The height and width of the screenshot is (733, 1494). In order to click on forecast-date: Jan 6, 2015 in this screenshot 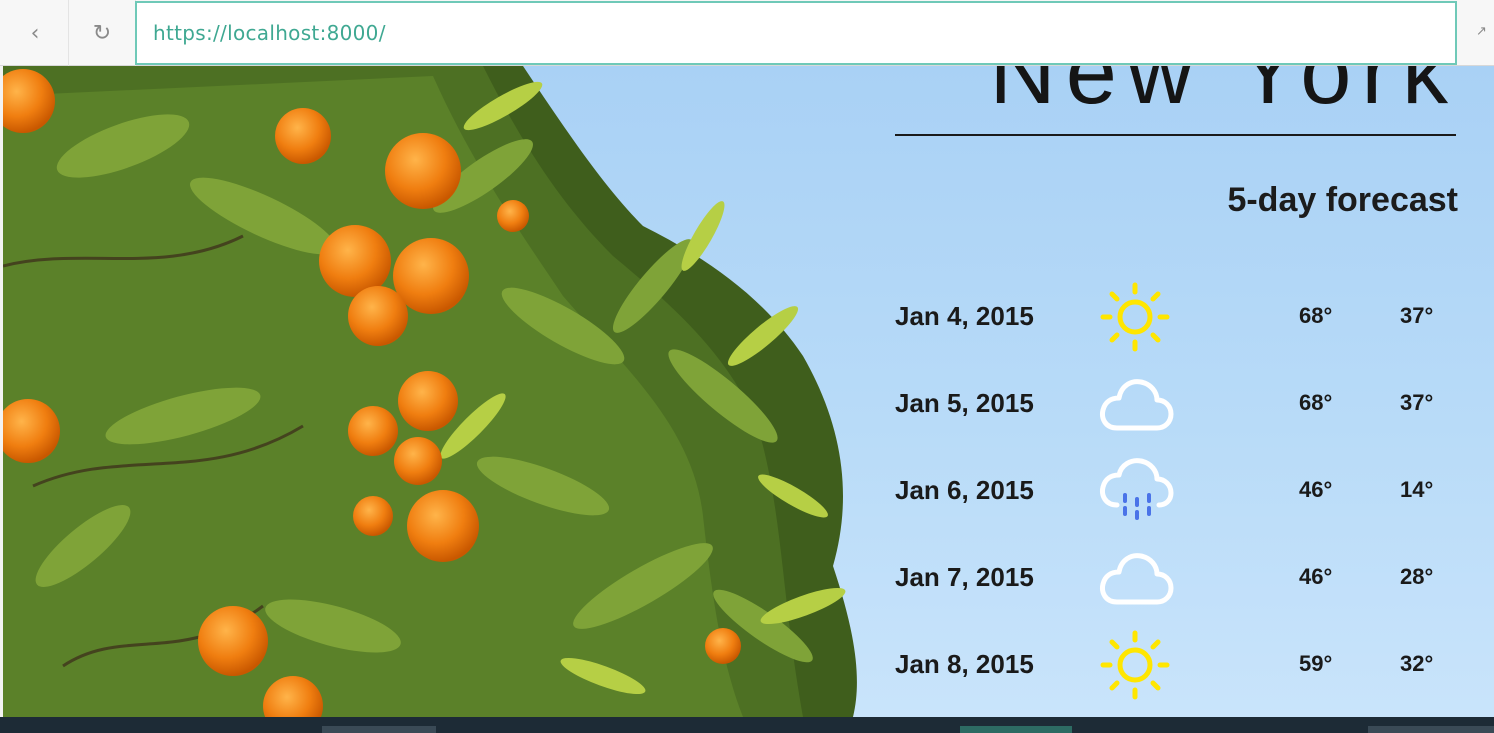, I will do `click(964, 490)`.